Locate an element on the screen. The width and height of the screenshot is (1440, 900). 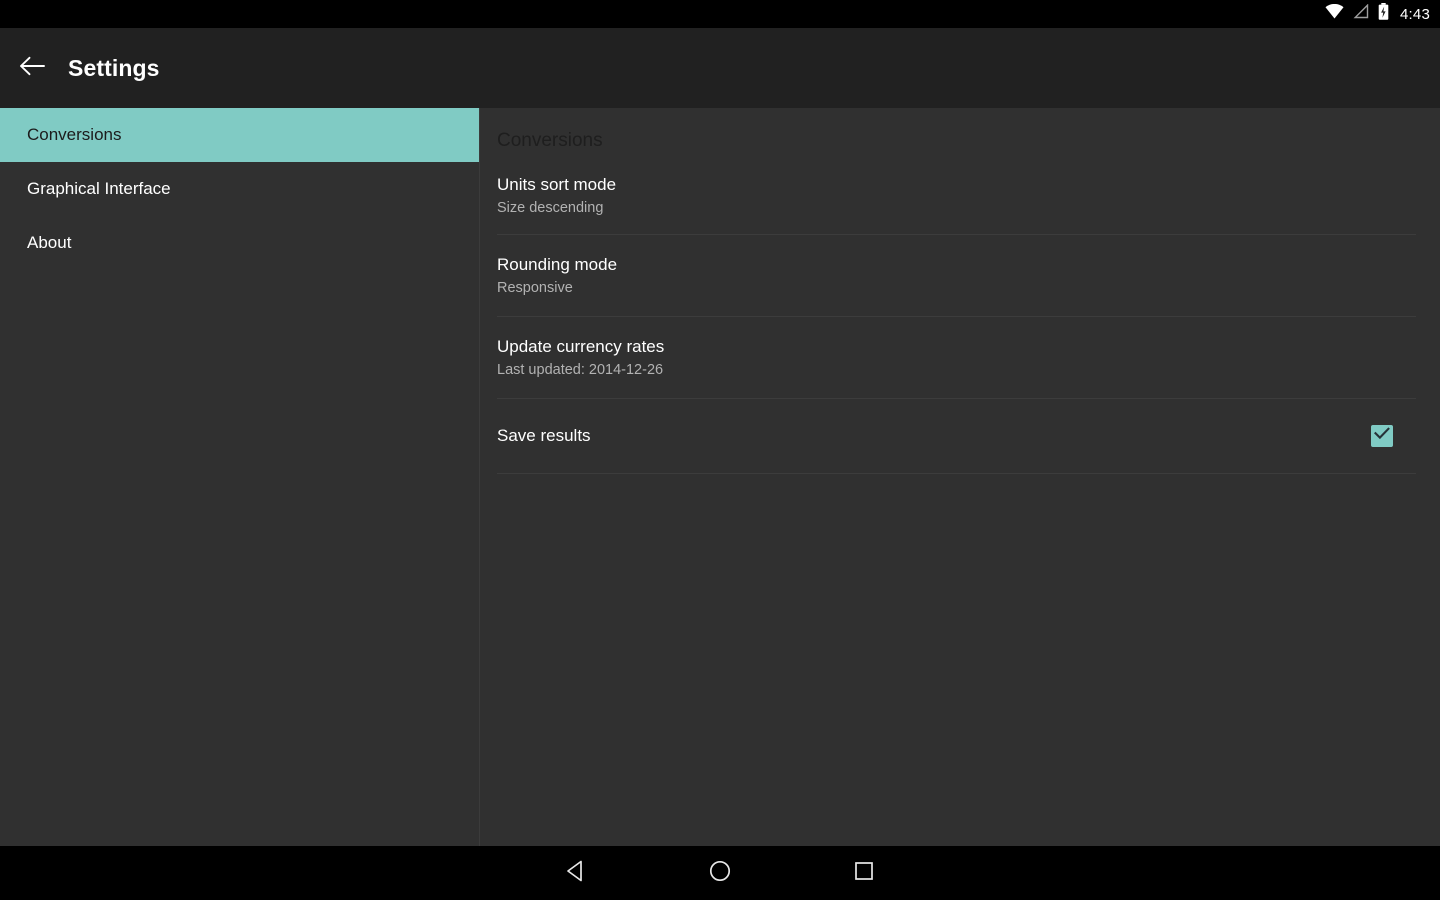
nav-back-button is located at coordinates (576, 873).